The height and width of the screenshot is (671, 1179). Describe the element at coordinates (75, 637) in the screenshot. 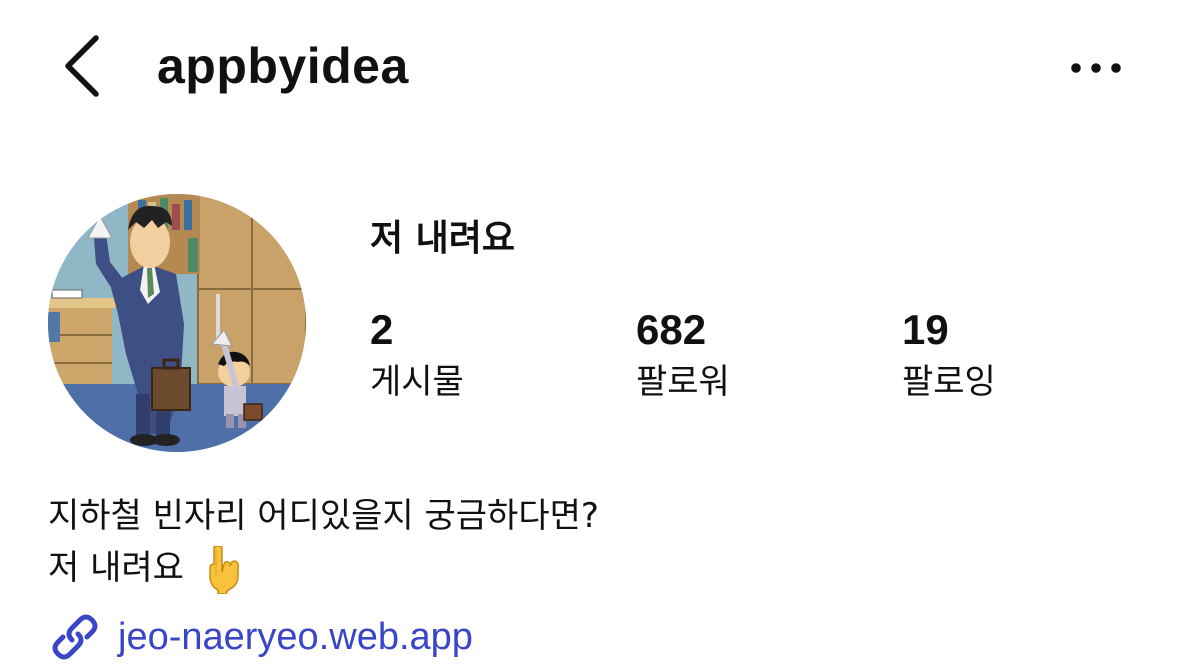

I see `link-icon` at that location.